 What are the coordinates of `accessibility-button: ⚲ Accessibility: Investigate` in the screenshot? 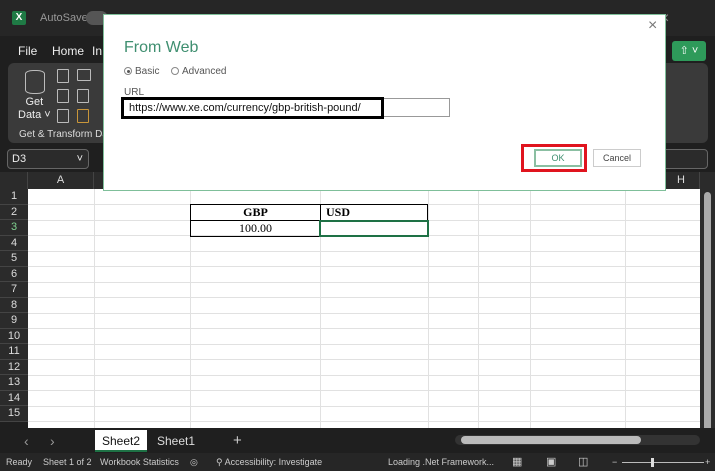 It's located at (269, 462).